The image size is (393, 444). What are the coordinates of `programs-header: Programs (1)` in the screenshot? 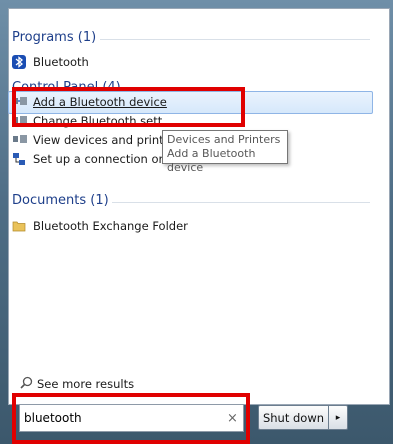 It's located at (54, 37).